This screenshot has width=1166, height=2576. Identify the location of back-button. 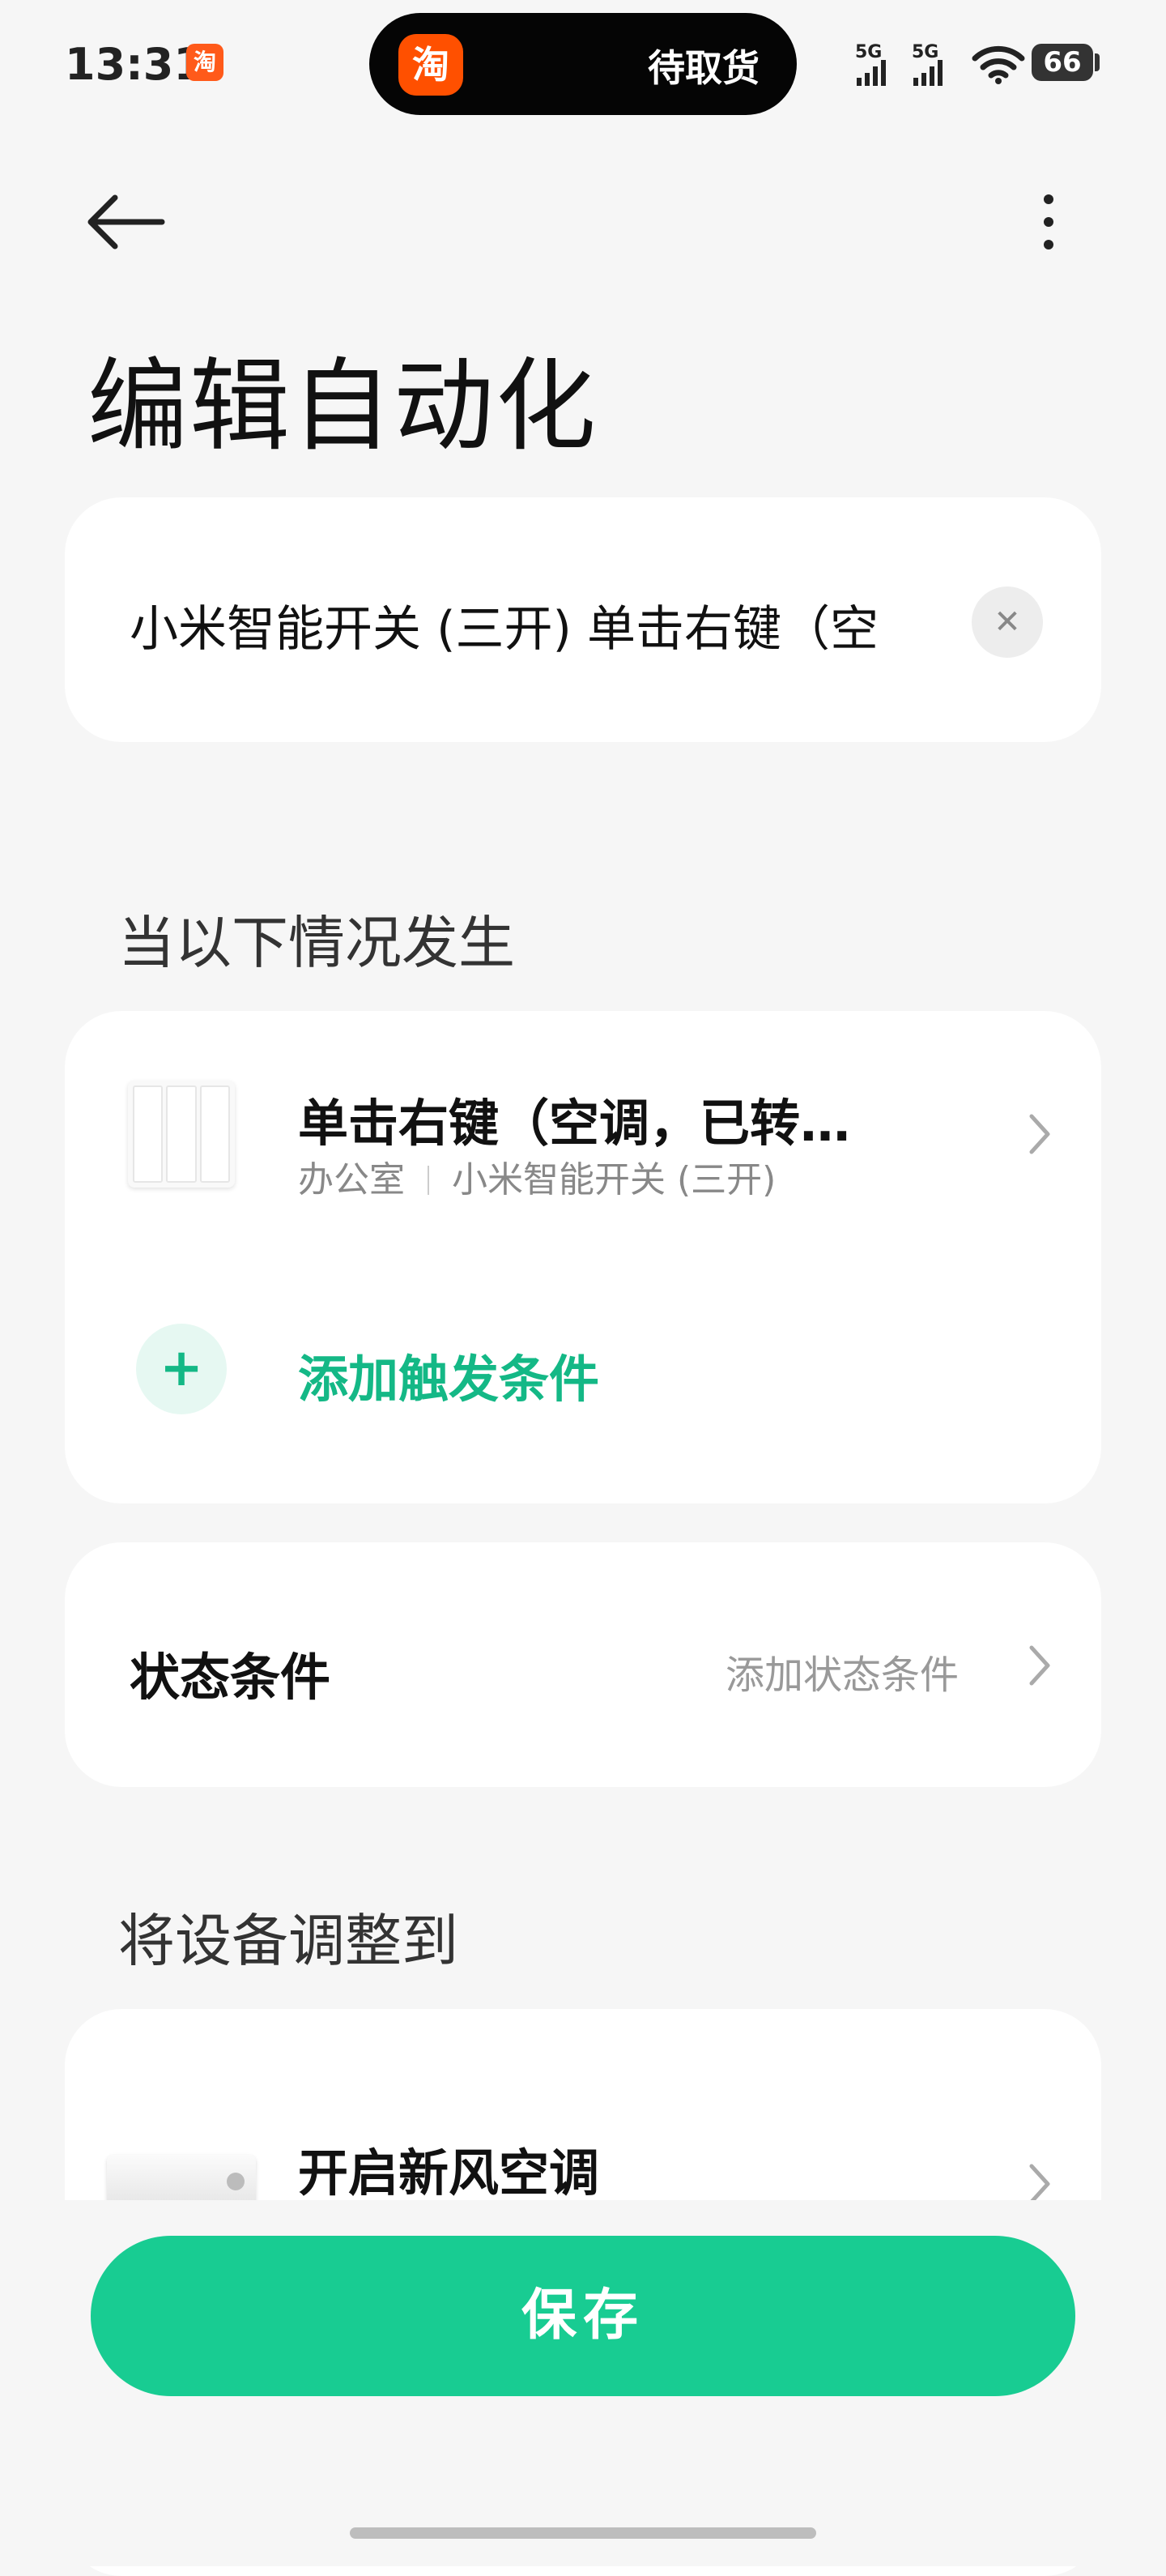
(125, 222).